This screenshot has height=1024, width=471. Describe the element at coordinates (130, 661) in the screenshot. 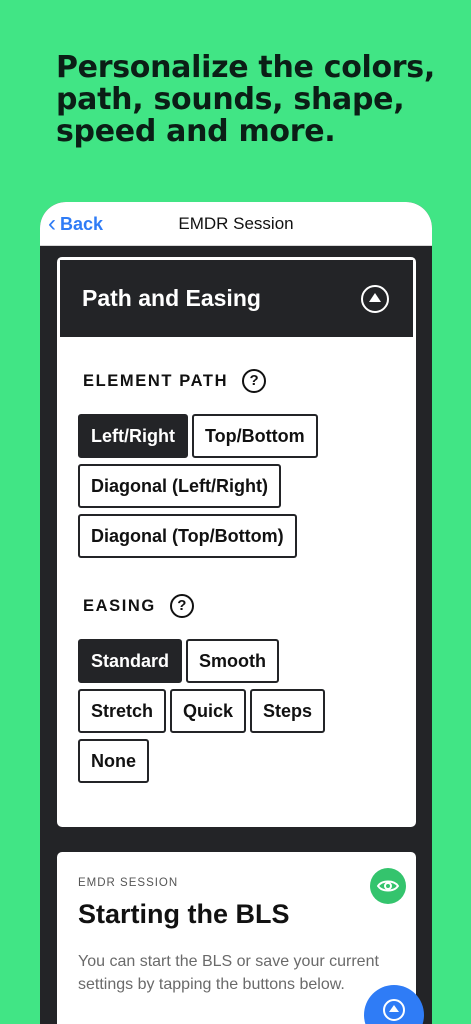

I see `easing-option-standard: Standard` at that location.